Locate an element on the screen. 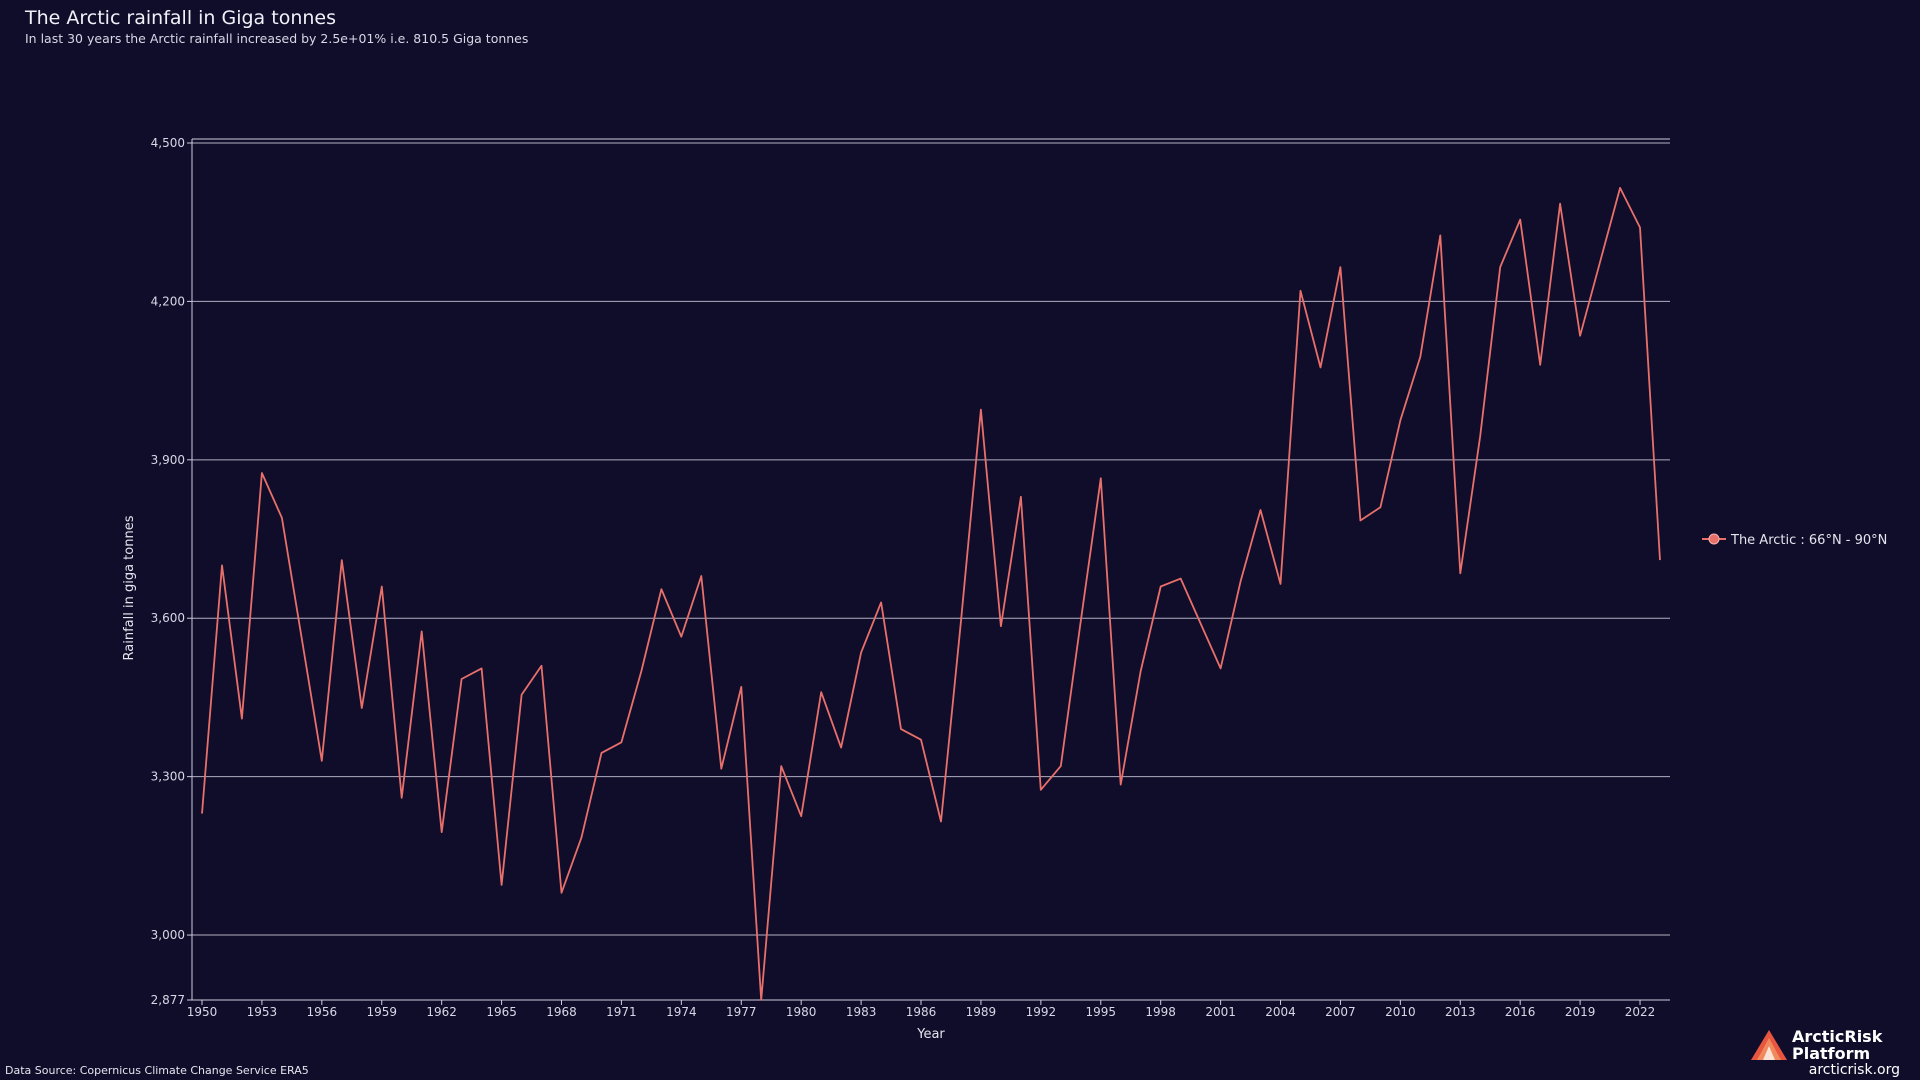  y-tick-label: 4,500 is located at coordinates (168, 143).